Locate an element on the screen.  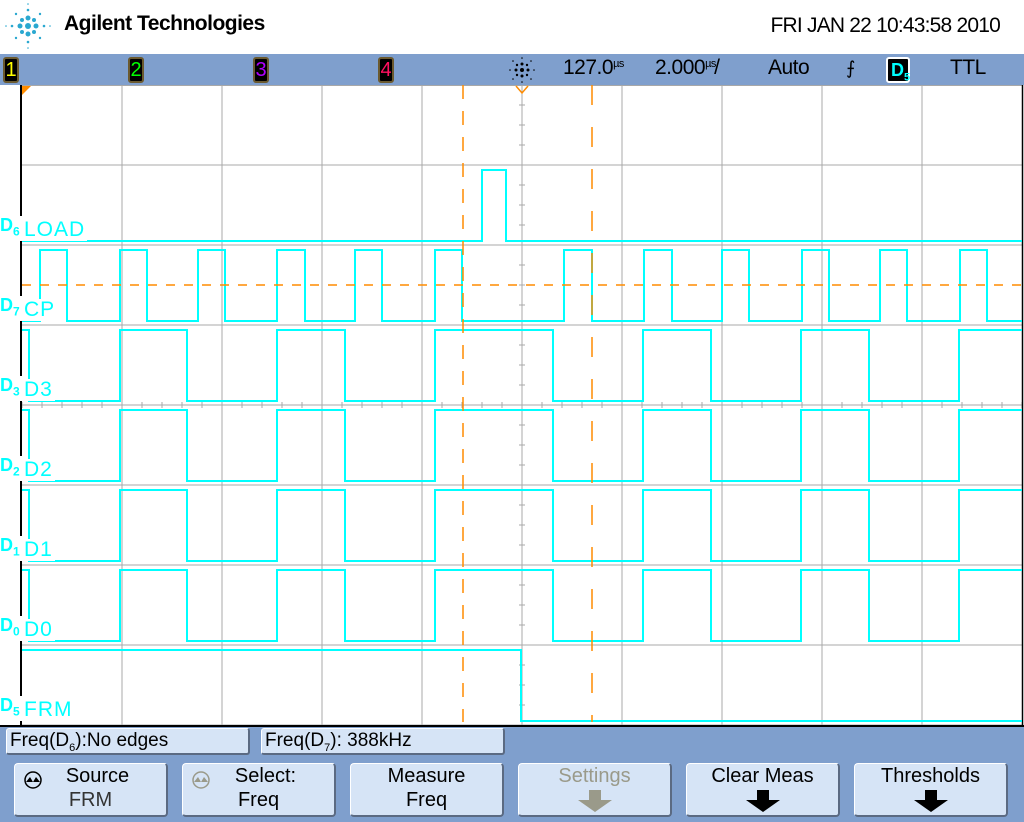
timebase-suffix: / is located at coordinates (717, 67).